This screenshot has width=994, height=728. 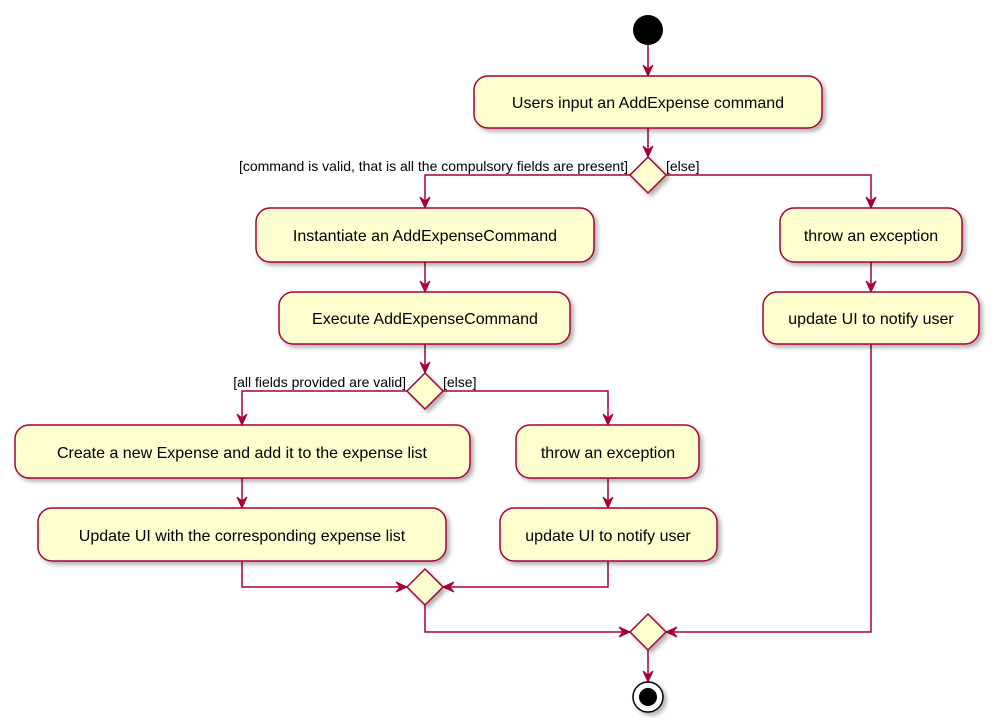 What do you see at coordinates (526, 574) in the screenshot?
I see `edge-notify-merge` at bounding box center [526, 574].